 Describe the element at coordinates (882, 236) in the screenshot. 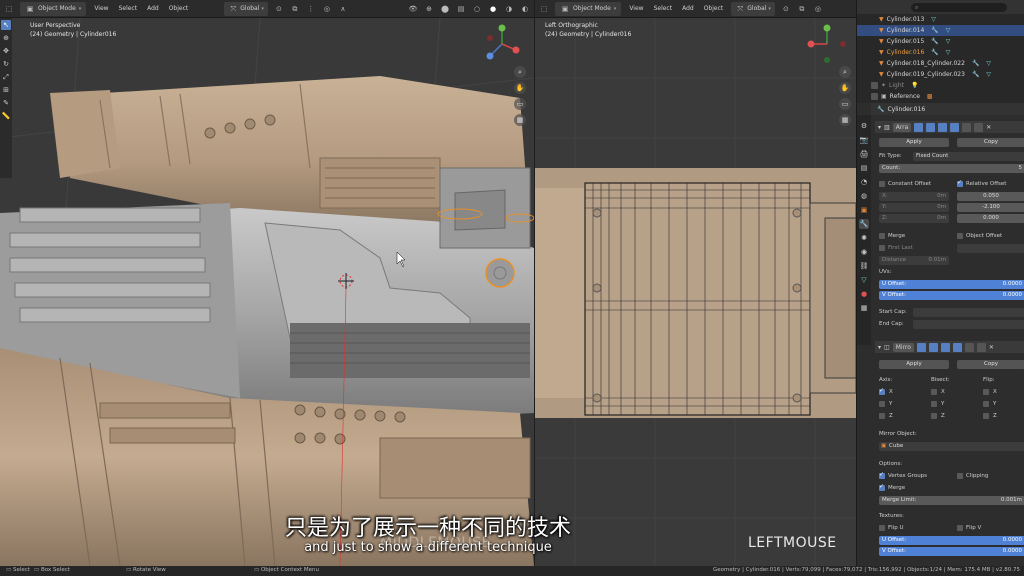

I see `merge-checkbox` at that location.